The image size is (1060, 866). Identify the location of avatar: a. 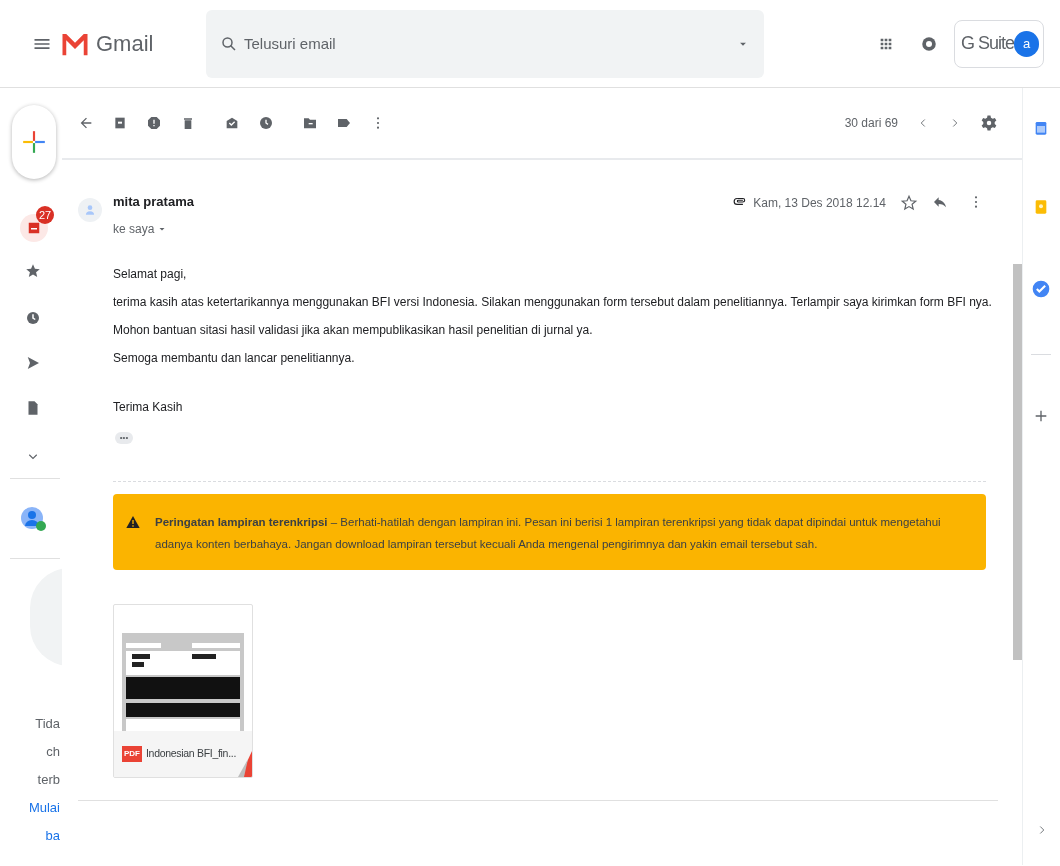
(1026, 43).